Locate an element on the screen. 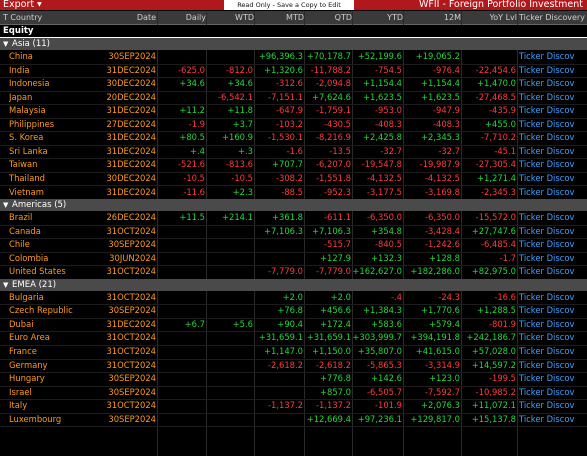  country-name: Indonesia is located at coordinates (56, 84).